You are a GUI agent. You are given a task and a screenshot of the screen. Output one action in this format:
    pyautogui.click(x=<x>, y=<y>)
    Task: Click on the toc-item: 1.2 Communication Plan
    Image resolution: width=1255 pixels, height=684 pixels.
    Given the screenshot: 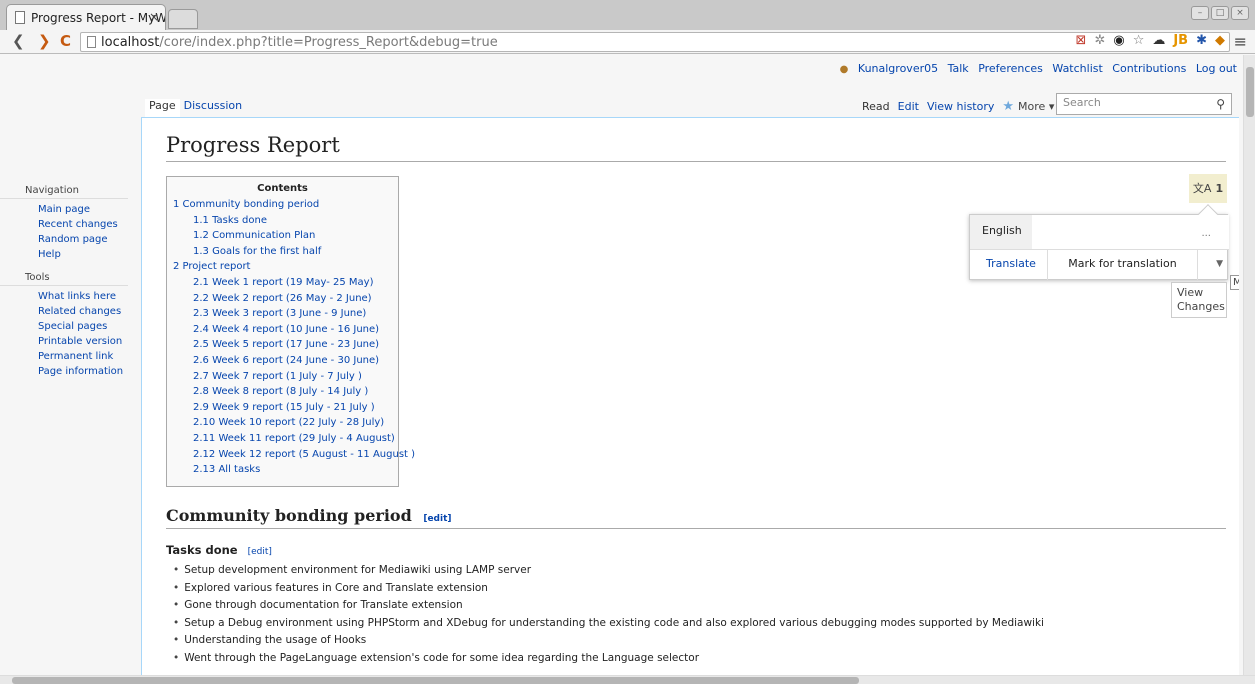 What is the action you would take?
    pyautogui.click(x=282, y=236)
    